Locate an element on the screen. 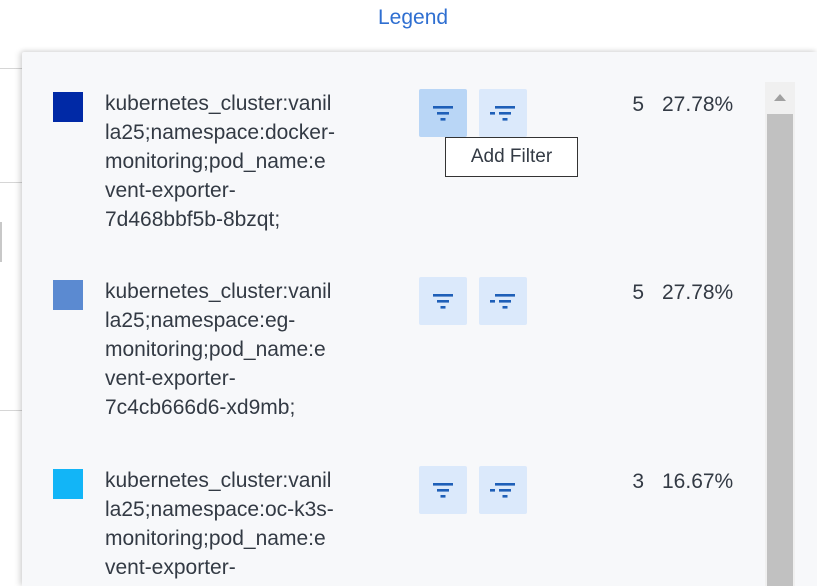  caret-up-icon is located at coordinates (780, 97).